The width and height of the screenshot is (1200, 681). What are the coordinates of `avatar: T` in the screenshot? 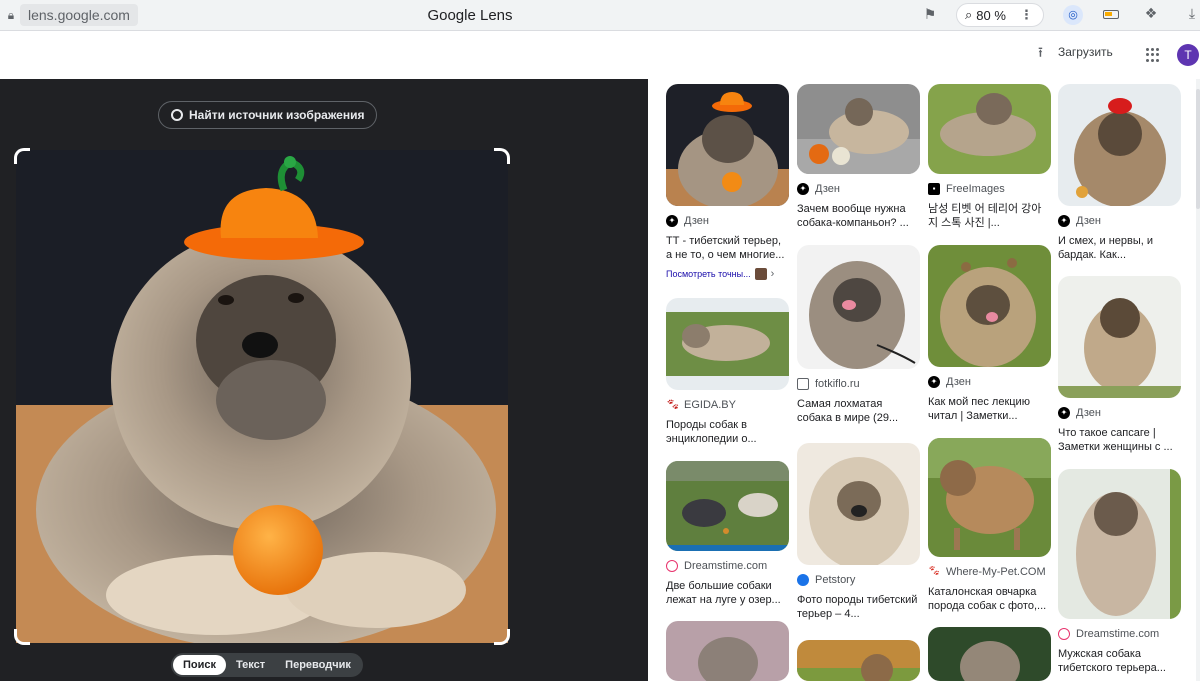 It's located at (1188, 55).